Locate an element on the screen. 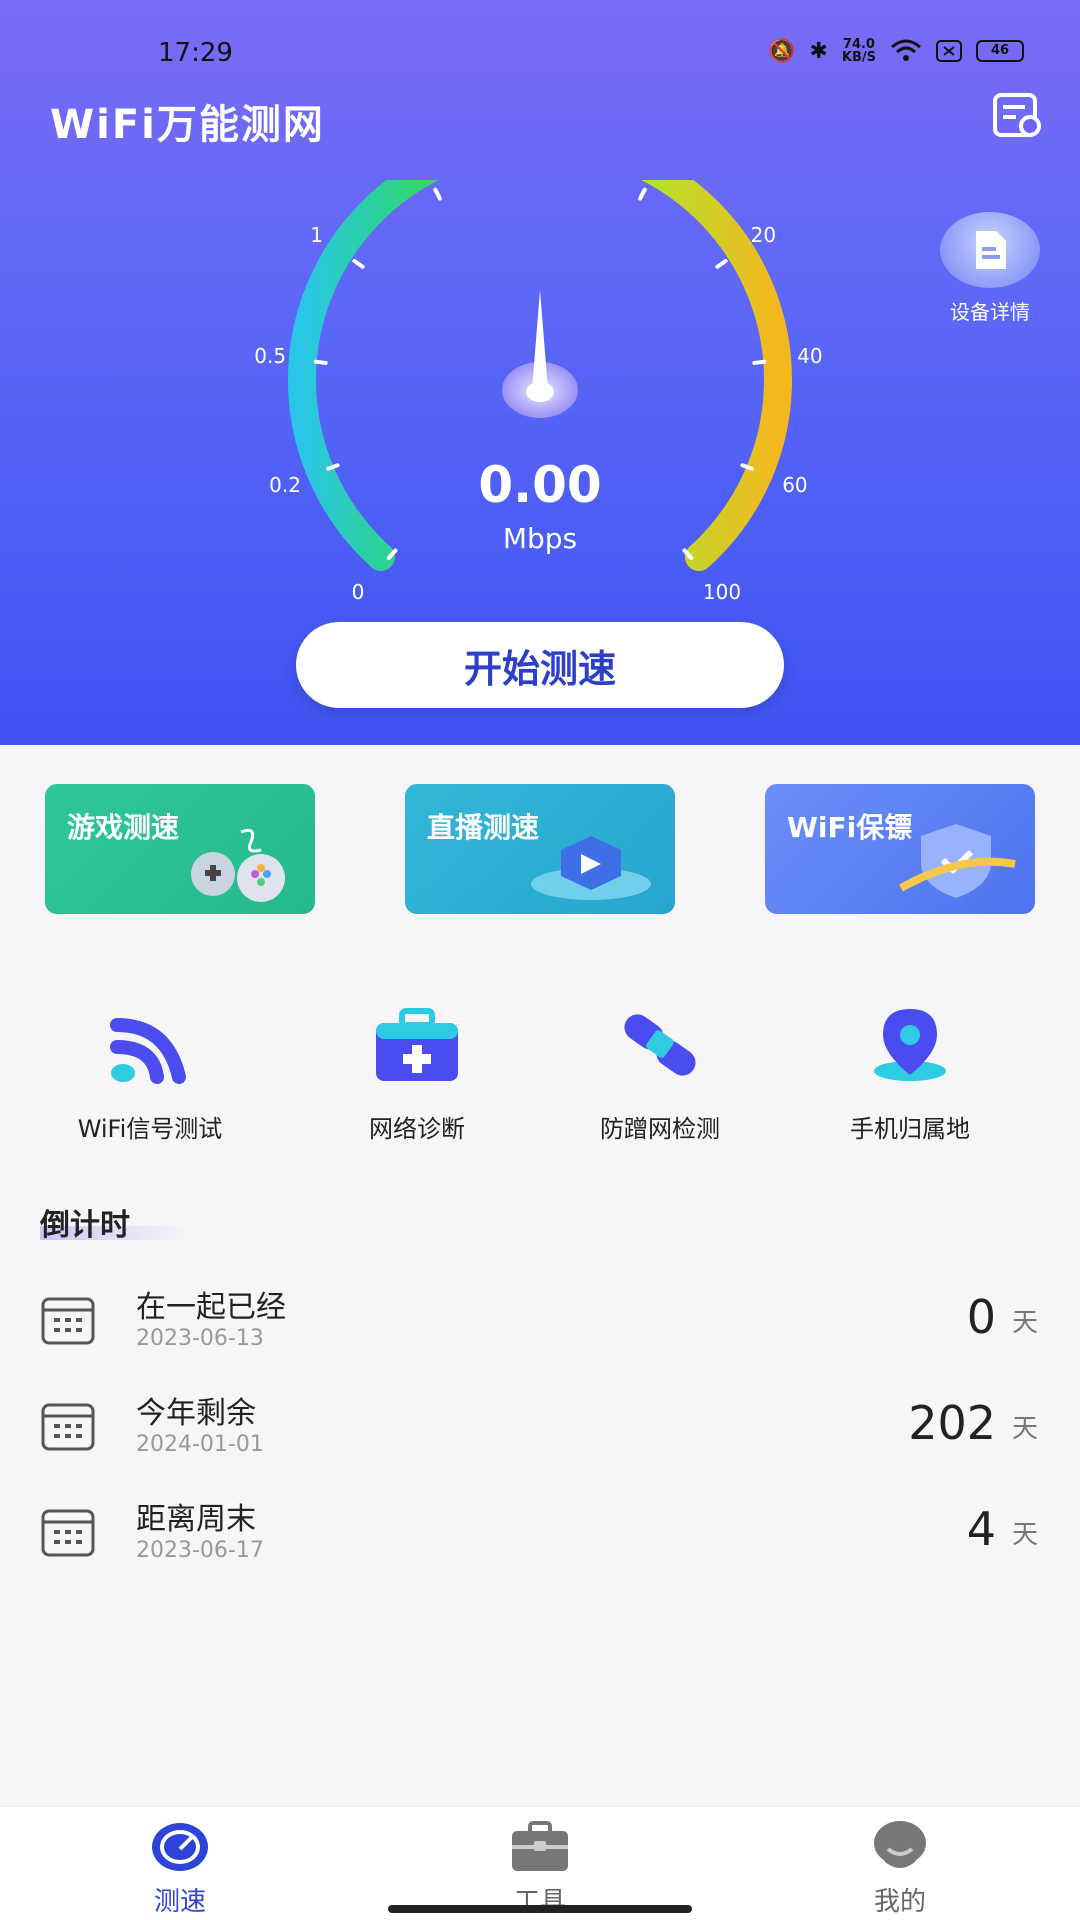 This screenshot has height=1920, width=1080. countdown-item: 距离周末 2023-06-17 4 天 is located at coordinates (540, 1533).